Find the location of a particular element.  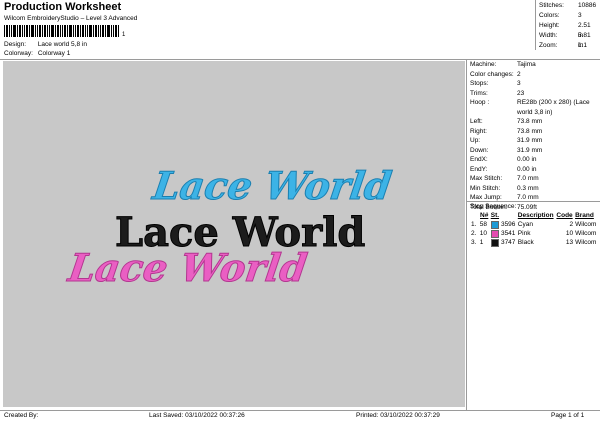

prop-trims: Trims: 23 is located at coordinates (497, 93).